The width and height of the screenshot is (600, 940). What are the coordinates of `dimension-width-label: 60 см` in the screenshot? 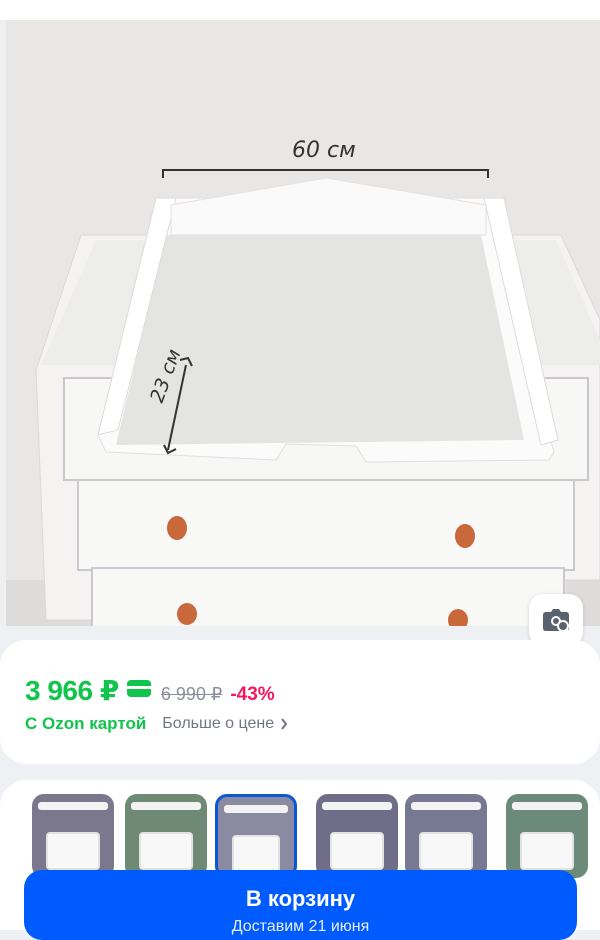 It's located at (324, 150).